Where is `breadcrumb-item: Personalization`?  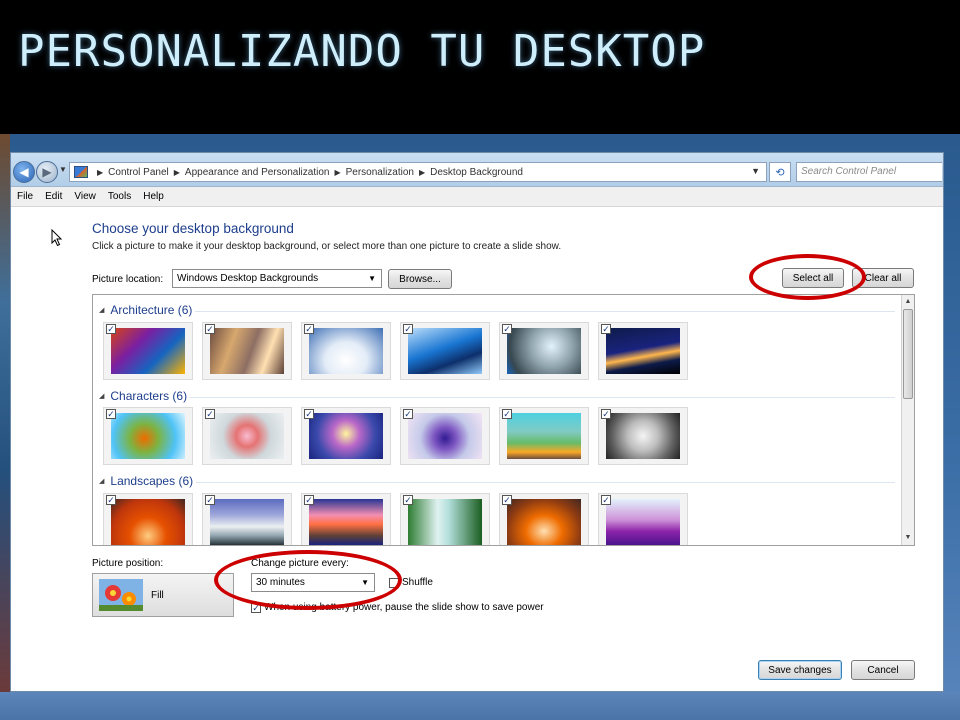
breadcrumb-item: Personalization is located at coordinates (380, 172).